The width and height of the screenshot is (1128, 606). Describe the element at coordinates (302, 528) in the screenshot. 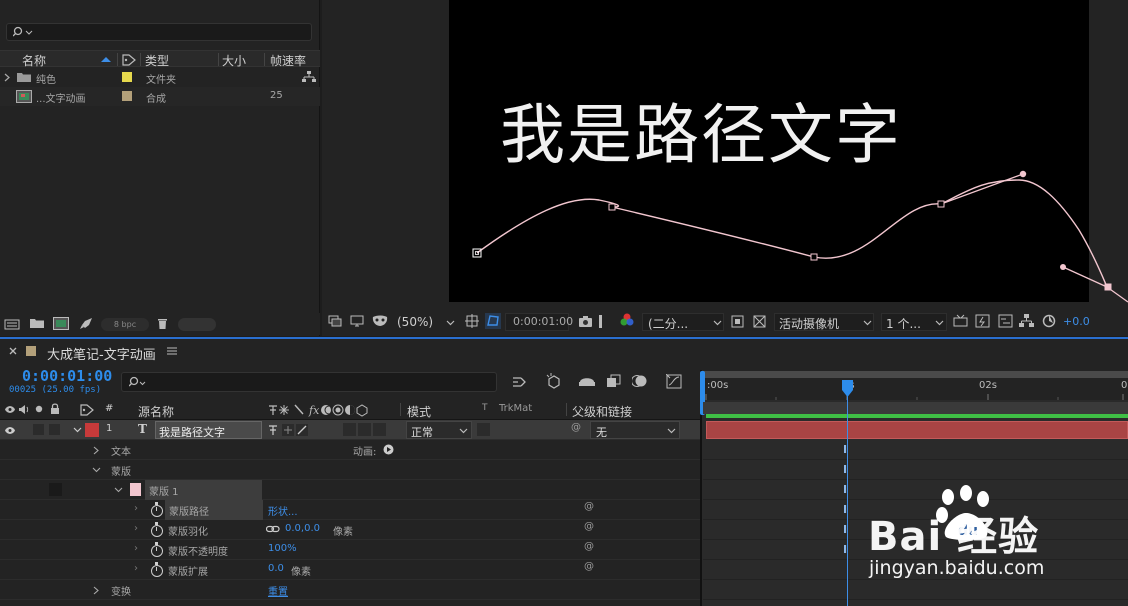

I see `mask-feather-value: 0.0,0.0` at that location.